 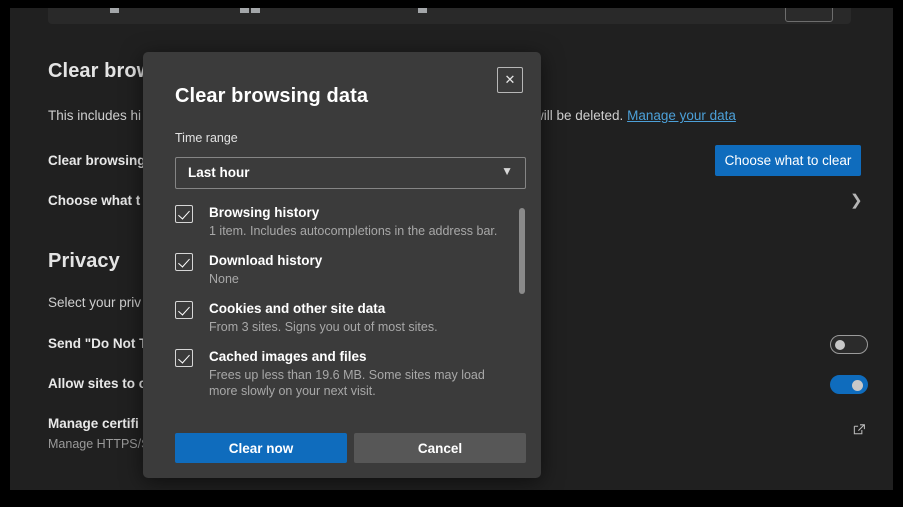 I want to click on list-item-title: Browsing history, so click(x=264, y=212).